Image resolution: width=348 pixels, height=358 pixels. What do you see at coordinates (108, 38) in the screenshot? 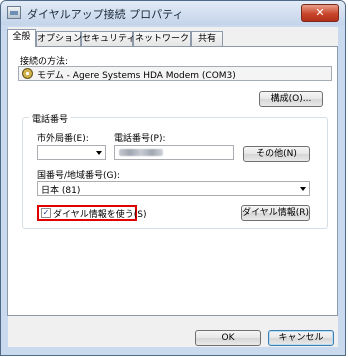
I see `tab-security: セキュリティ` at bounding box center [108, 38].